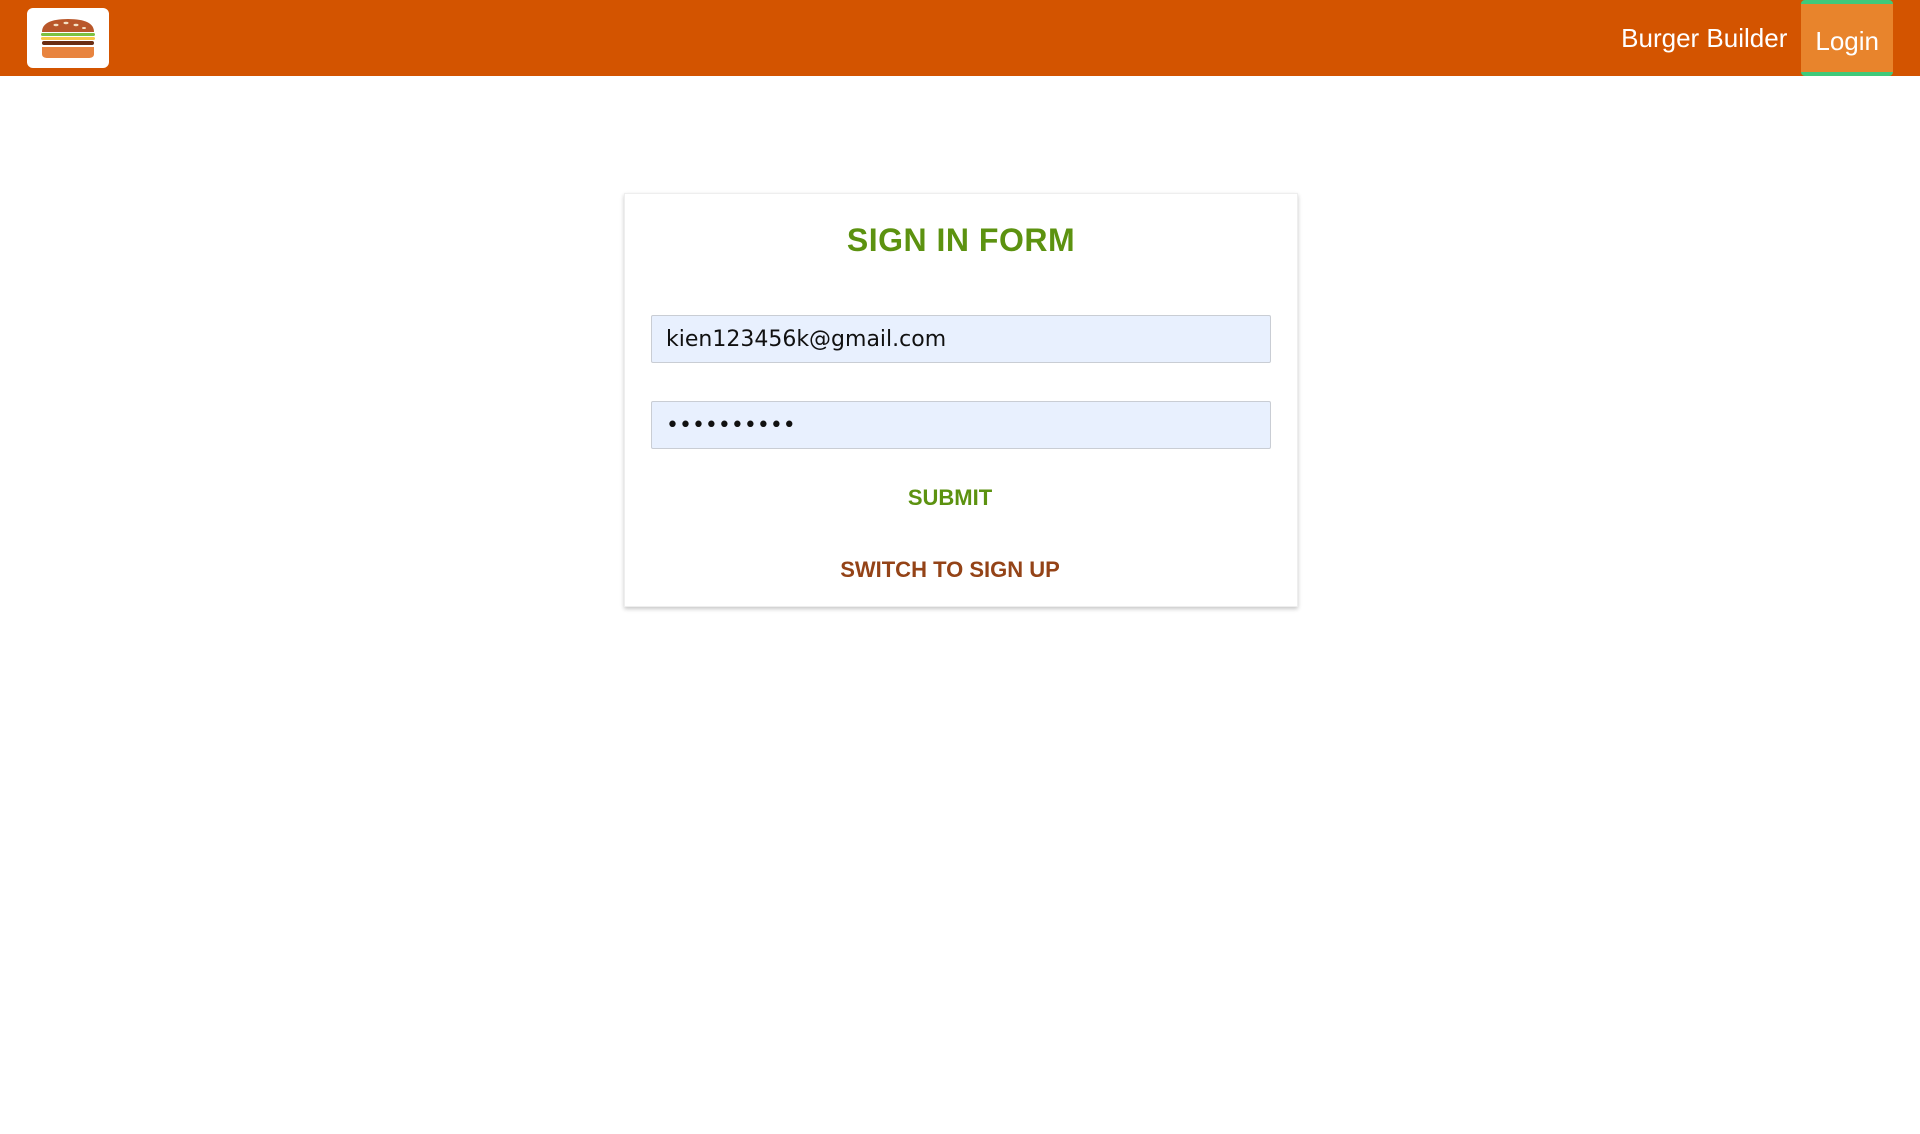  What do you see at coordinates (950, 570) in the screenshot?
I see `switch-to-sign-up-button: SWITCH TO SIGN UP` at bounding box center [950, 570].